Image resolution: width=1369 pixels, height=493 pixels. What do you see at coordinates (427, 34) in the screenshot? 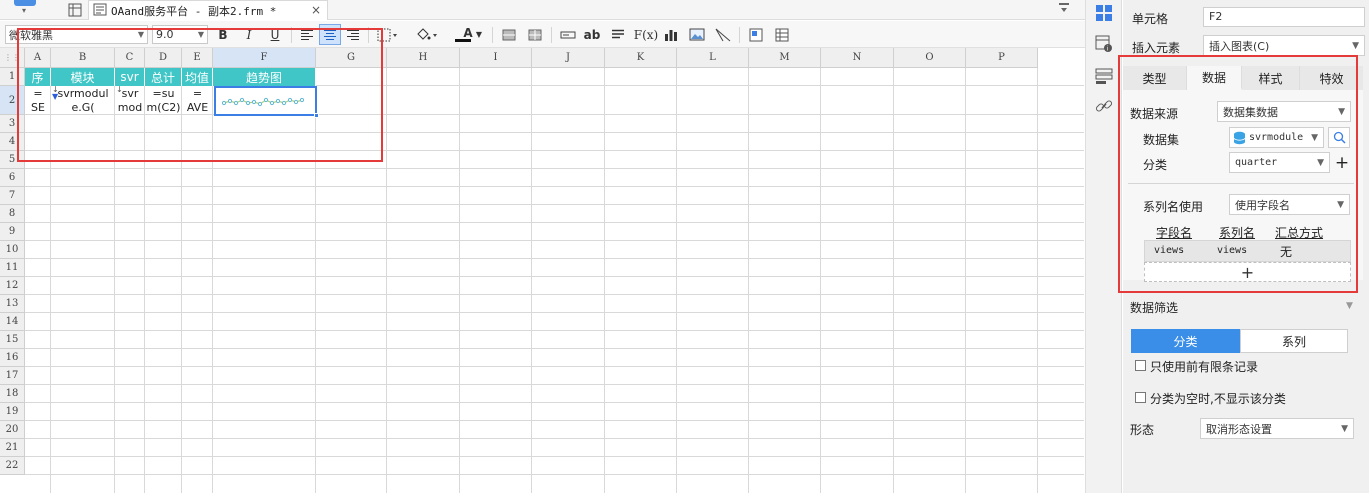
I see `fill-color-button` at bounding box center [427, 34].